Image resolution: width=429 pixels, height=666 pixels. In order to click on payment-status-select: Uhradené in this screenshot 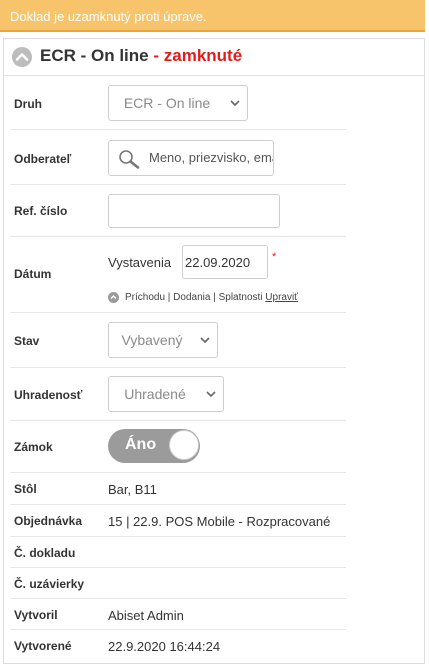, I will do `click(166, 394)`.